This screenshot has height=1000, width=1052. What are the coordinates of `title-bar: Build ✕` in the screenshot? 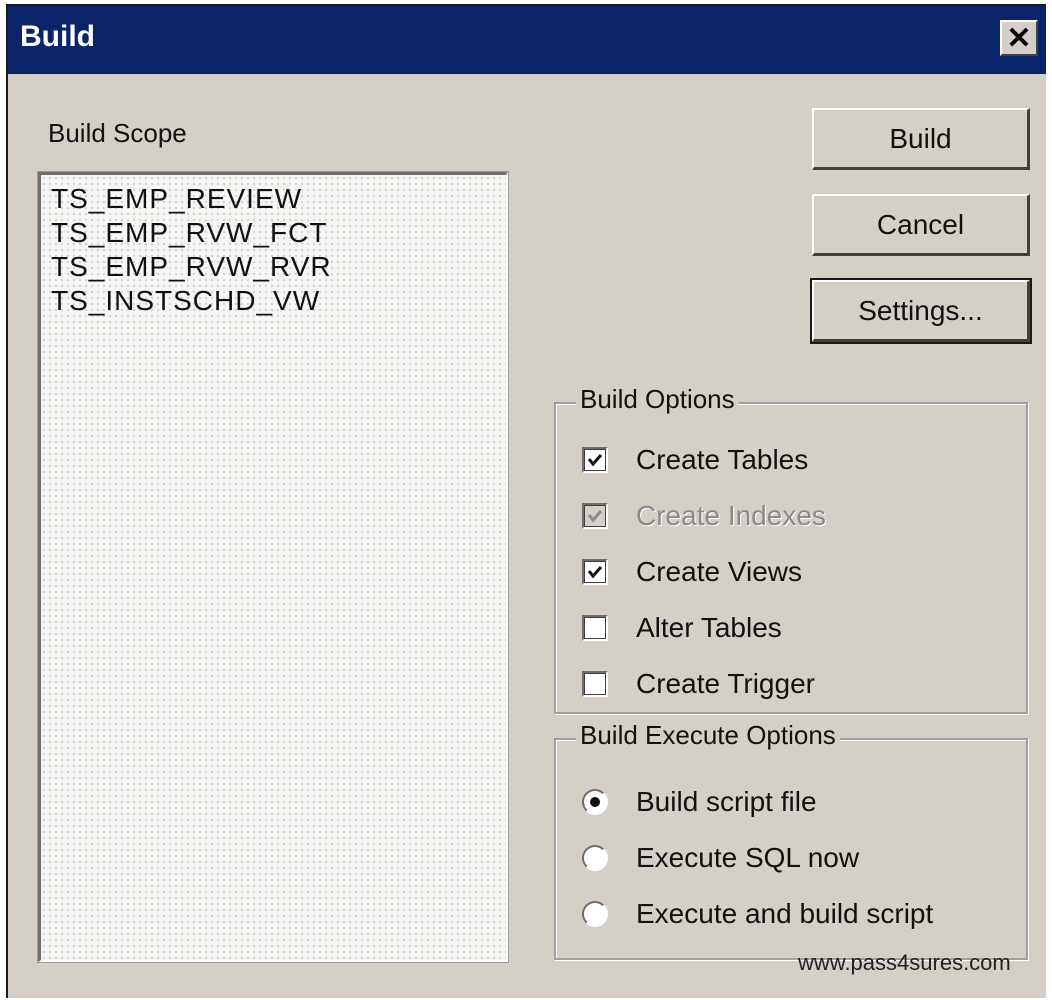 It's located at (527, 40).